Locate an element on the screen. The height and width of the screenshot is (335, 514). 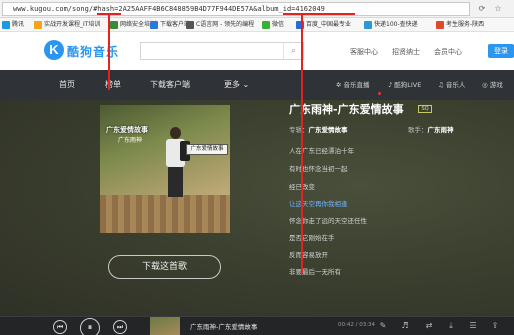
playlist-icon: ☰ is located at coordinates (473, 326).